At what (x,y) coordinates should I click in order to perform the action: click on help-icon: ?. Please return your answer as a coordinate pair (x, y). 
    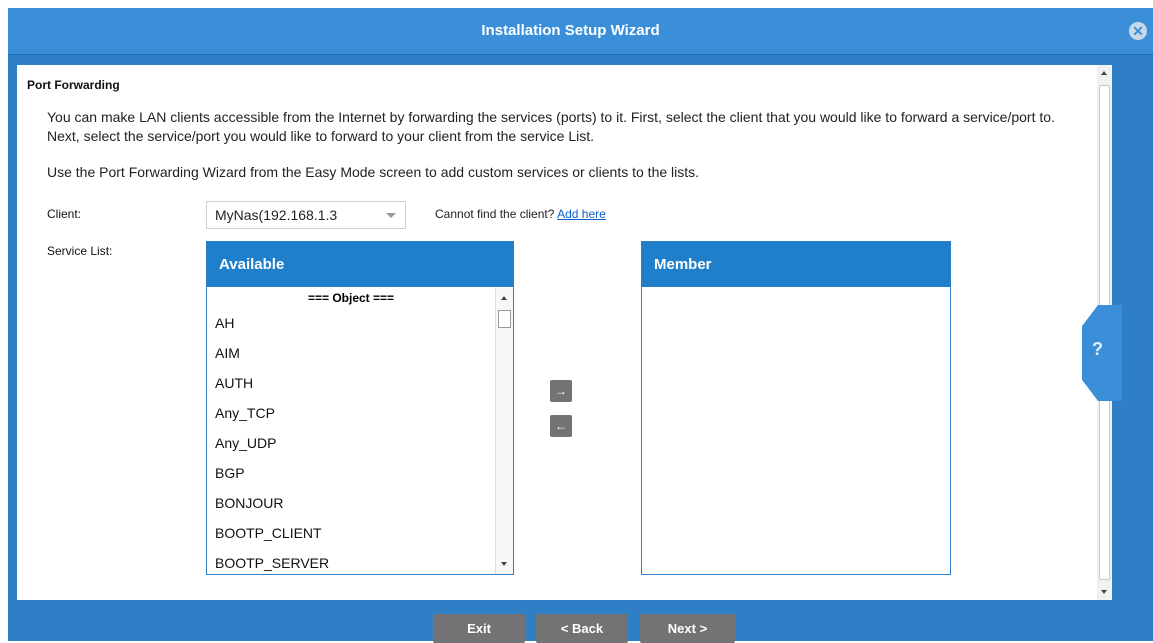
    Looking at the image, I should click on (1097, 349).